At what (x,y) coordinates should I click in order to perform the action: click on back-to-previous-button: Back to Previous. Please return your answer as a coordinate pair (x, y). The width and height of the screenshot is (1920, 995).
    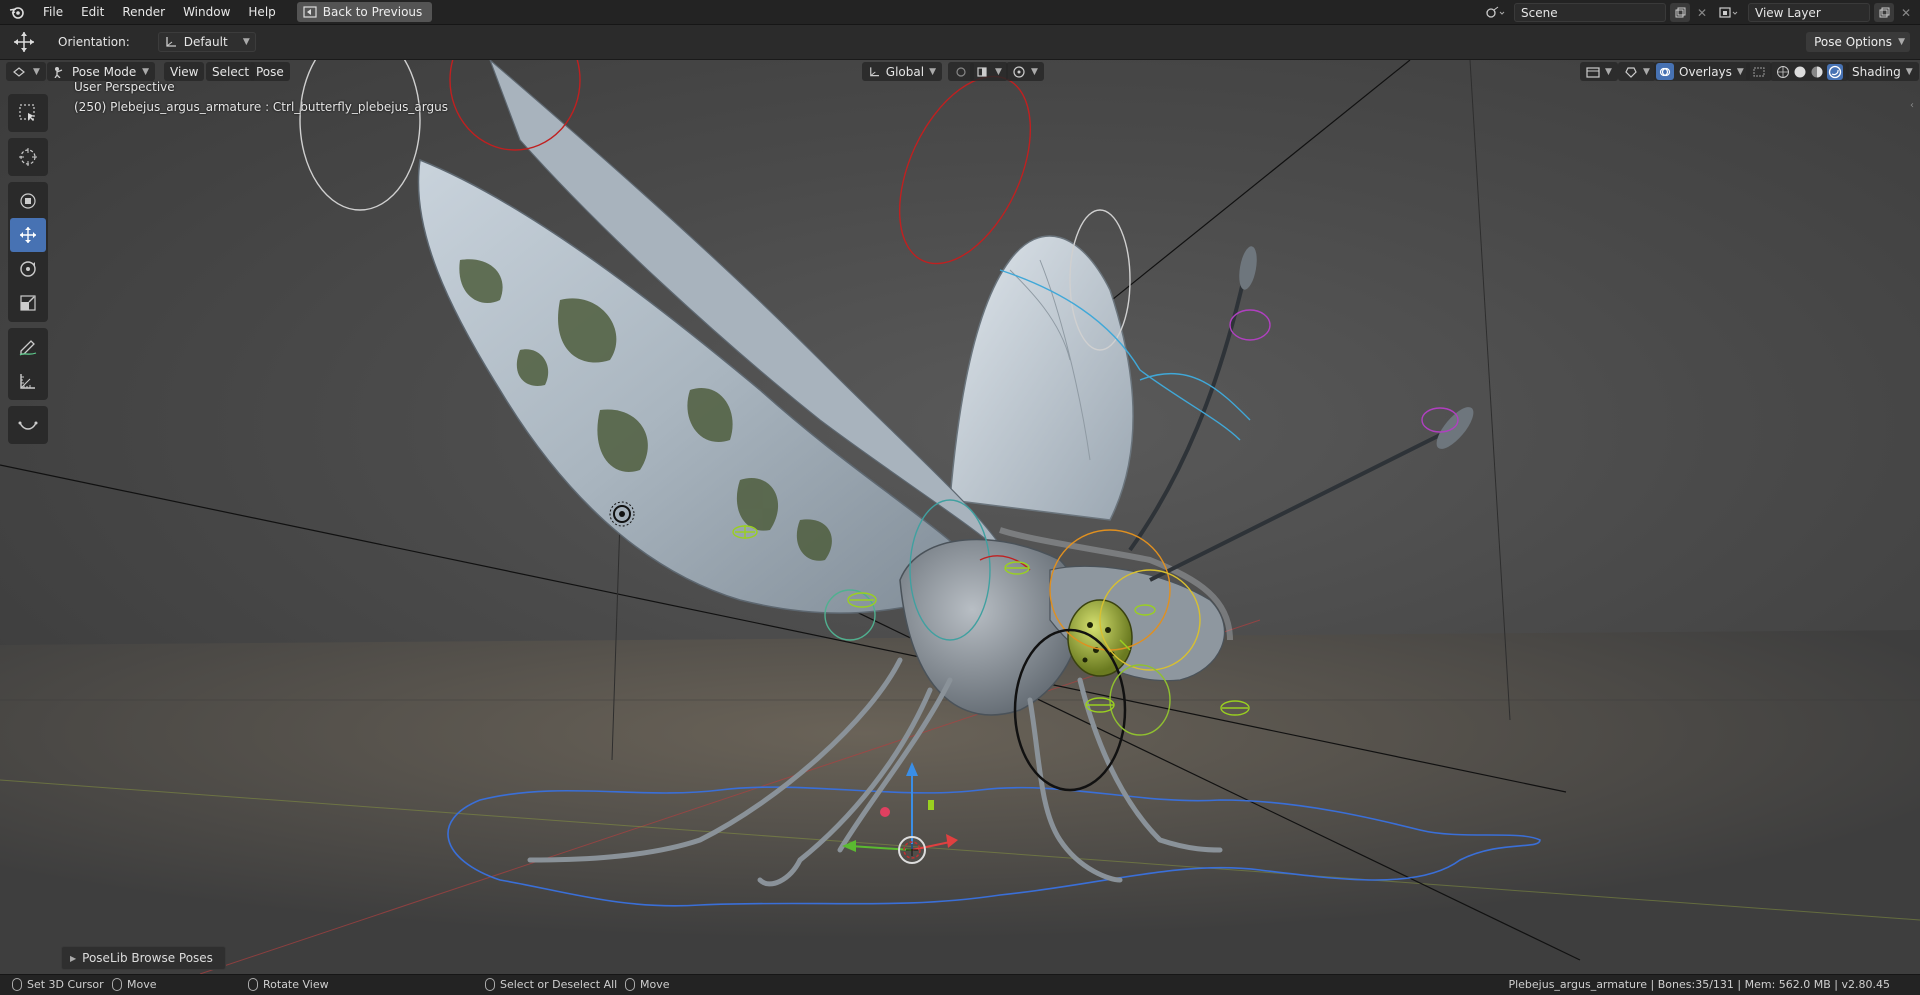
    Looking at the image, I should click on (364, 12).